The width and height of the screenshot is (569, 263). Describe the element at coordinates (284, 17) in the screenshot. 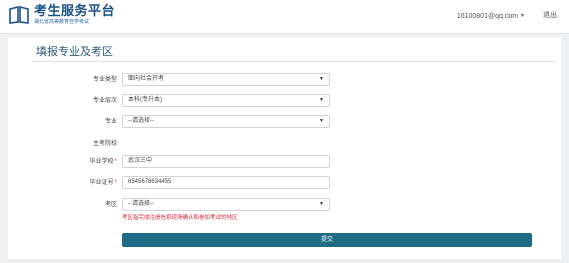

I see `top-bar: 考生服务平台 湖北省高等教育自学考试 16100801@qq.com ▼ 退出` at that location.